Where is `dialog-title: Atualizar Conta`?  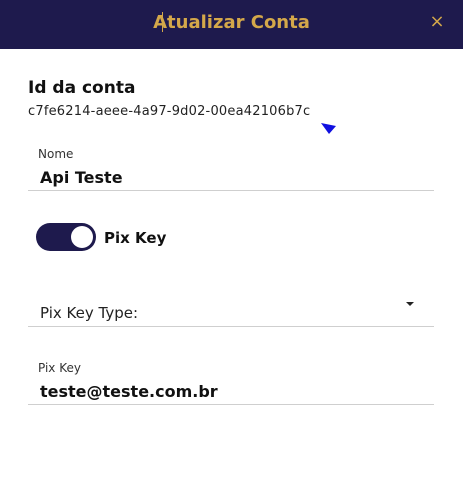 dialog-title: Atualizar Conta is located at coordinates (231, 22).